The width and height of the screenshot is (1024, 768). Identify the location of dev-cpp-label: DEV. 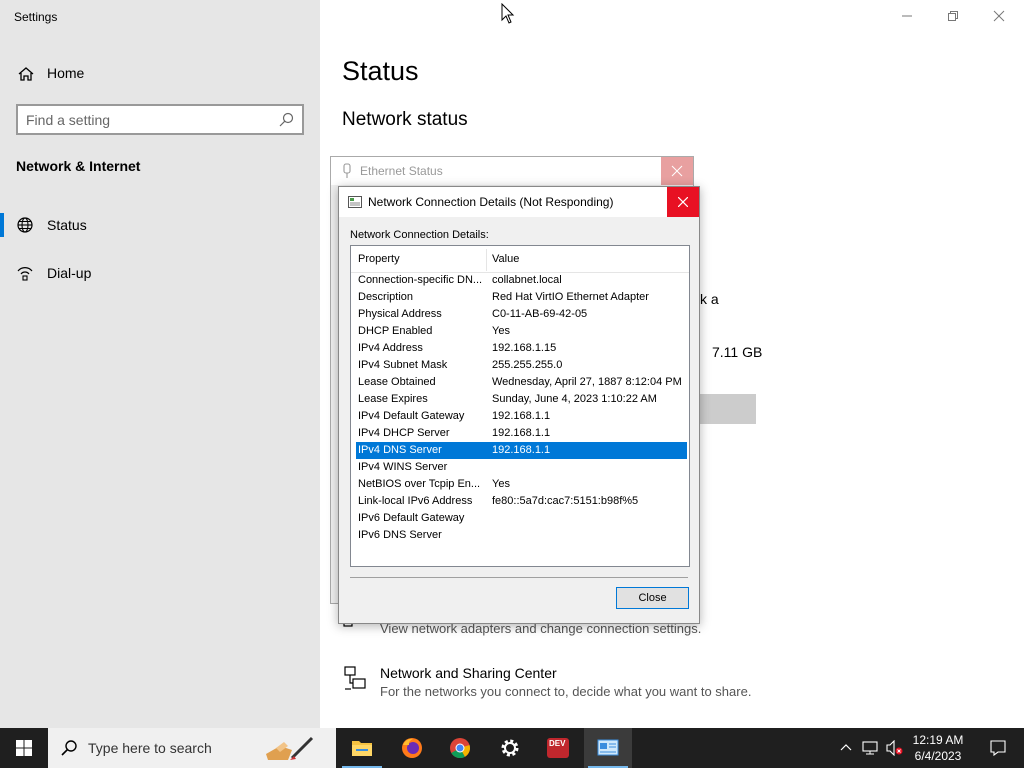
(557, 743).